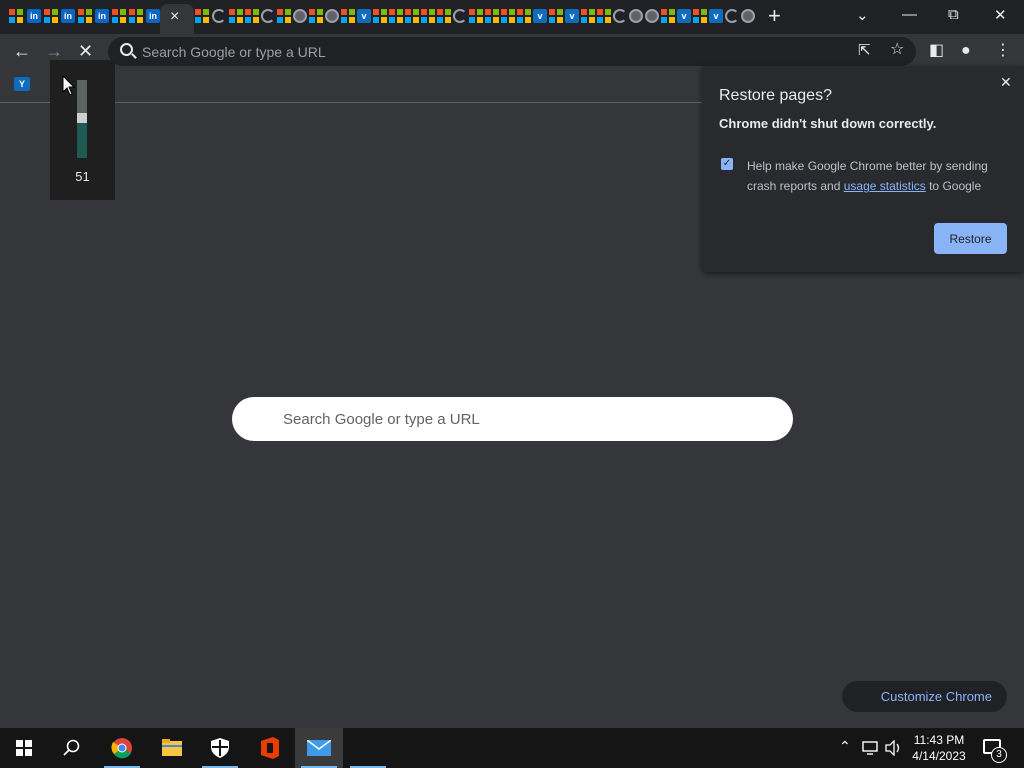  What do you see at coordinates (512, 748) in the screenshot?
I see `taskbar: ⌃ 11:43 PM 4/14/2023 3` at bounding box center [512, 748].